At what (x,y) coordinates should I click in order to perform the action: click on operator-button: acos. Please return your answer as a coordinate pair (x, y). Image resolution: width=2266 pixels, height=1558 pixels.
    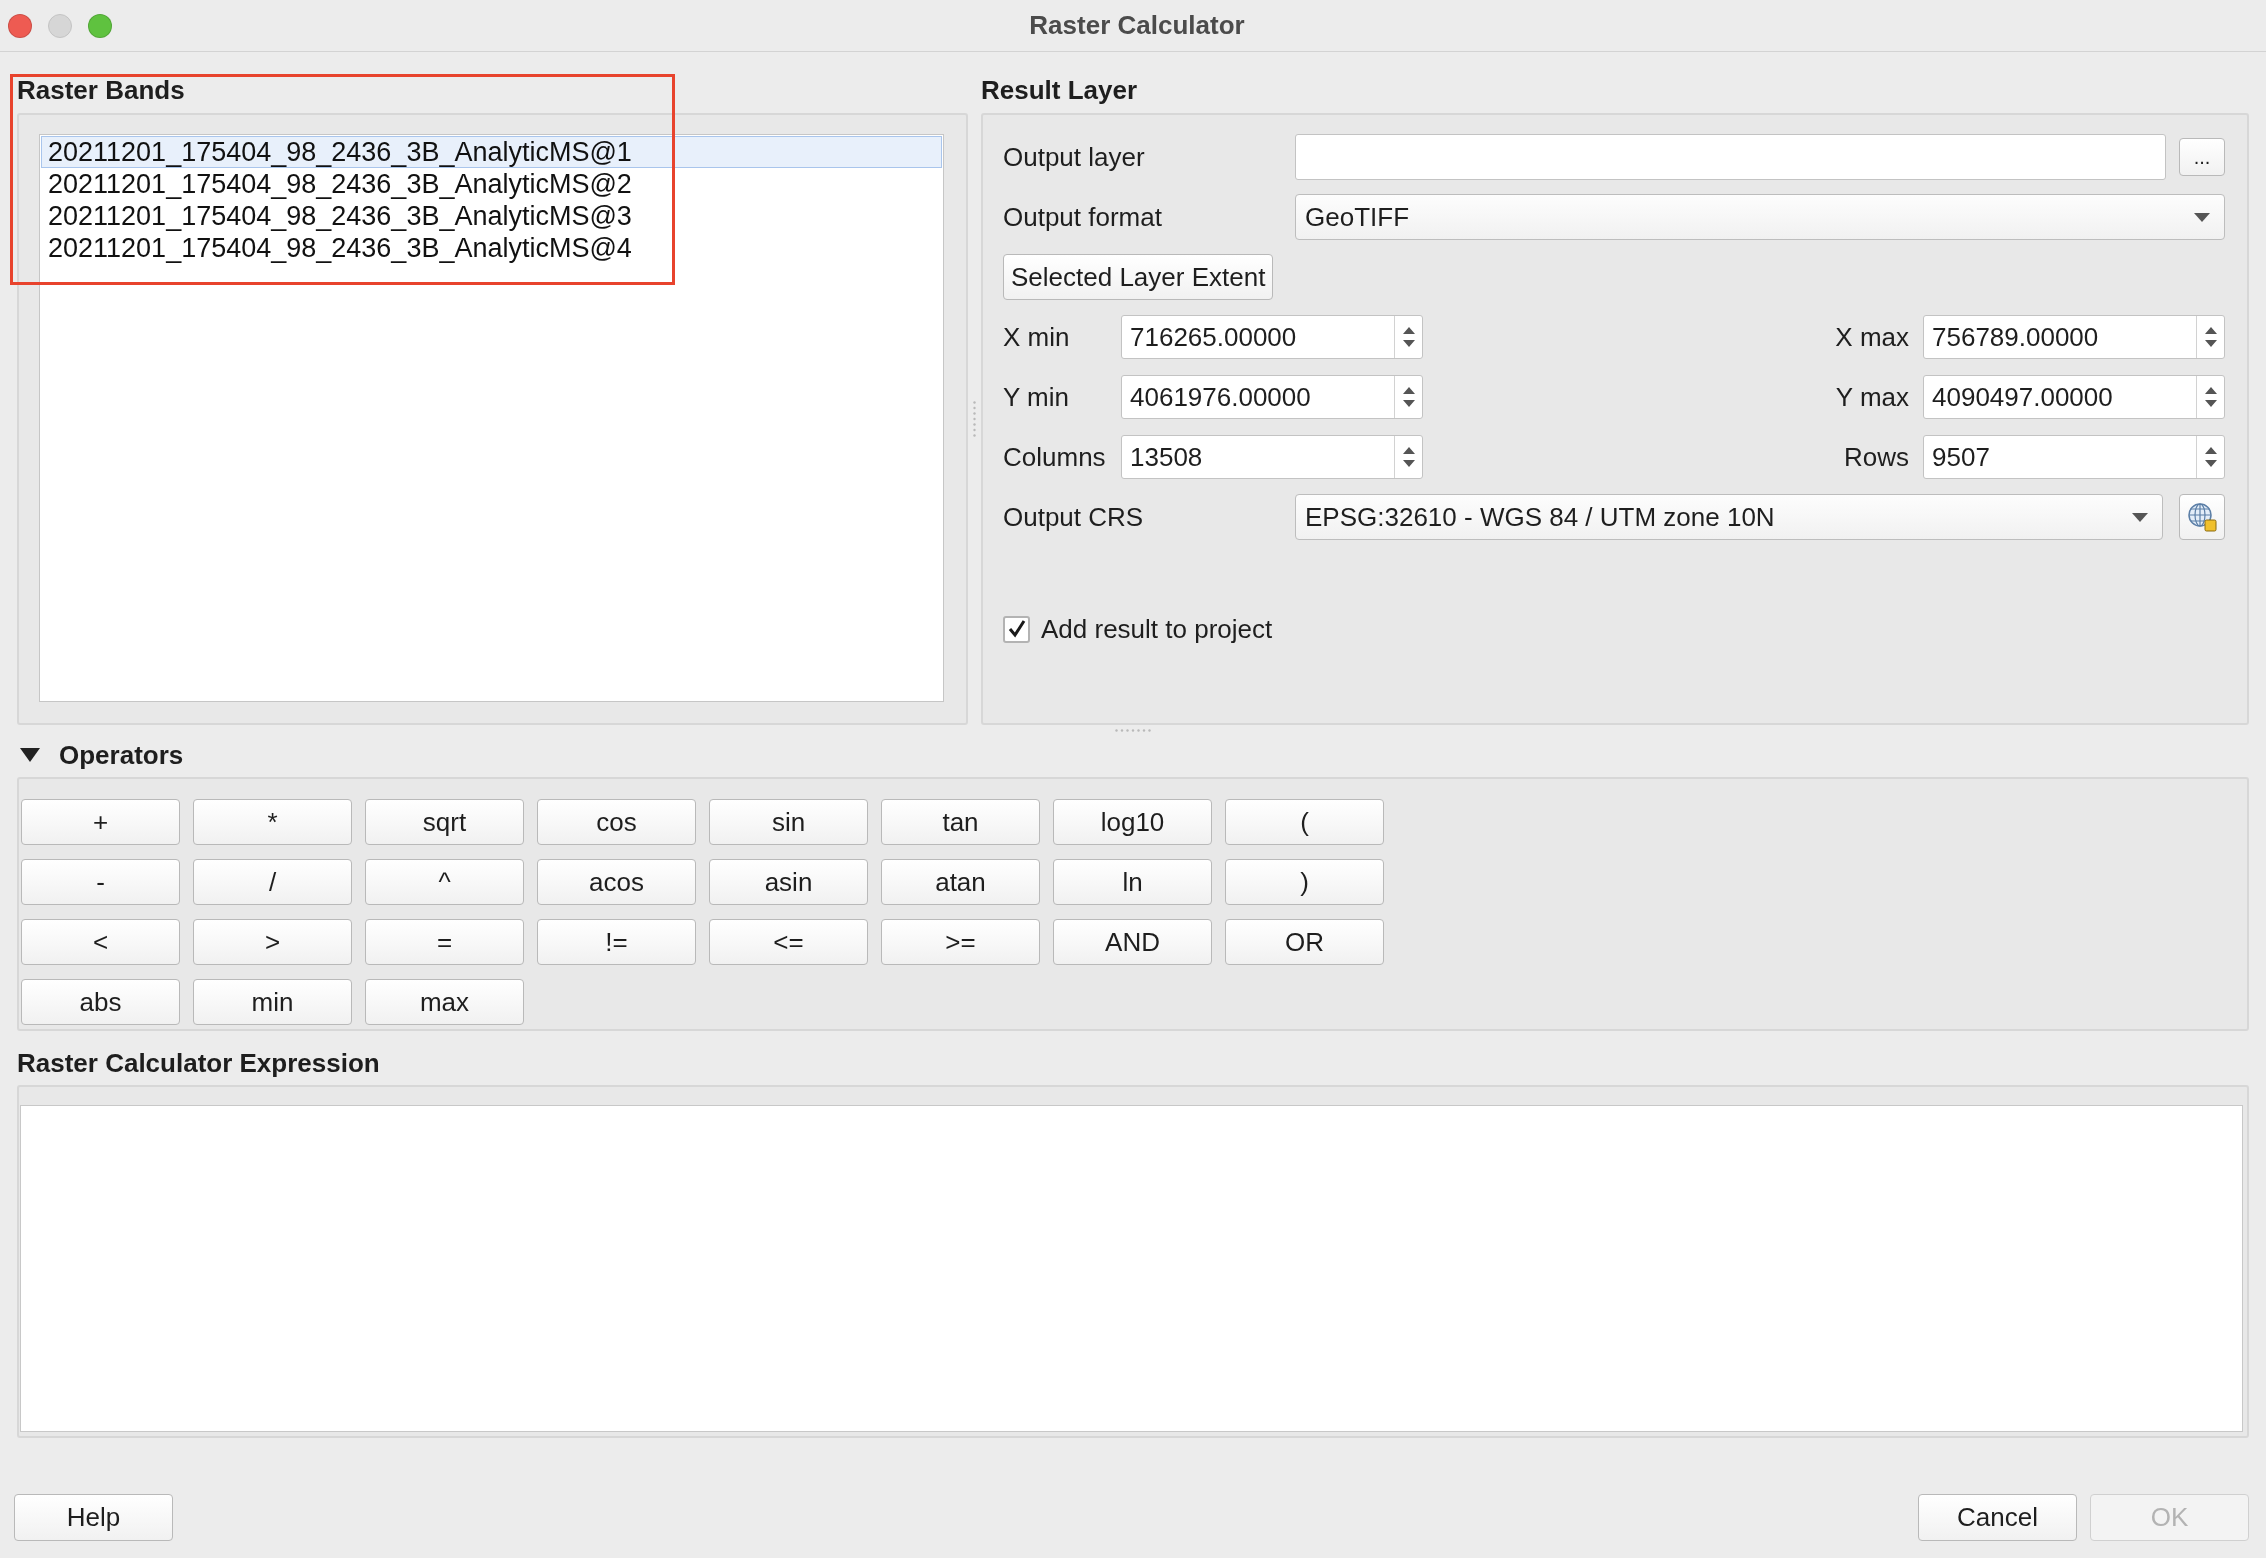
    Looking at the image, I should click on (616, 882).